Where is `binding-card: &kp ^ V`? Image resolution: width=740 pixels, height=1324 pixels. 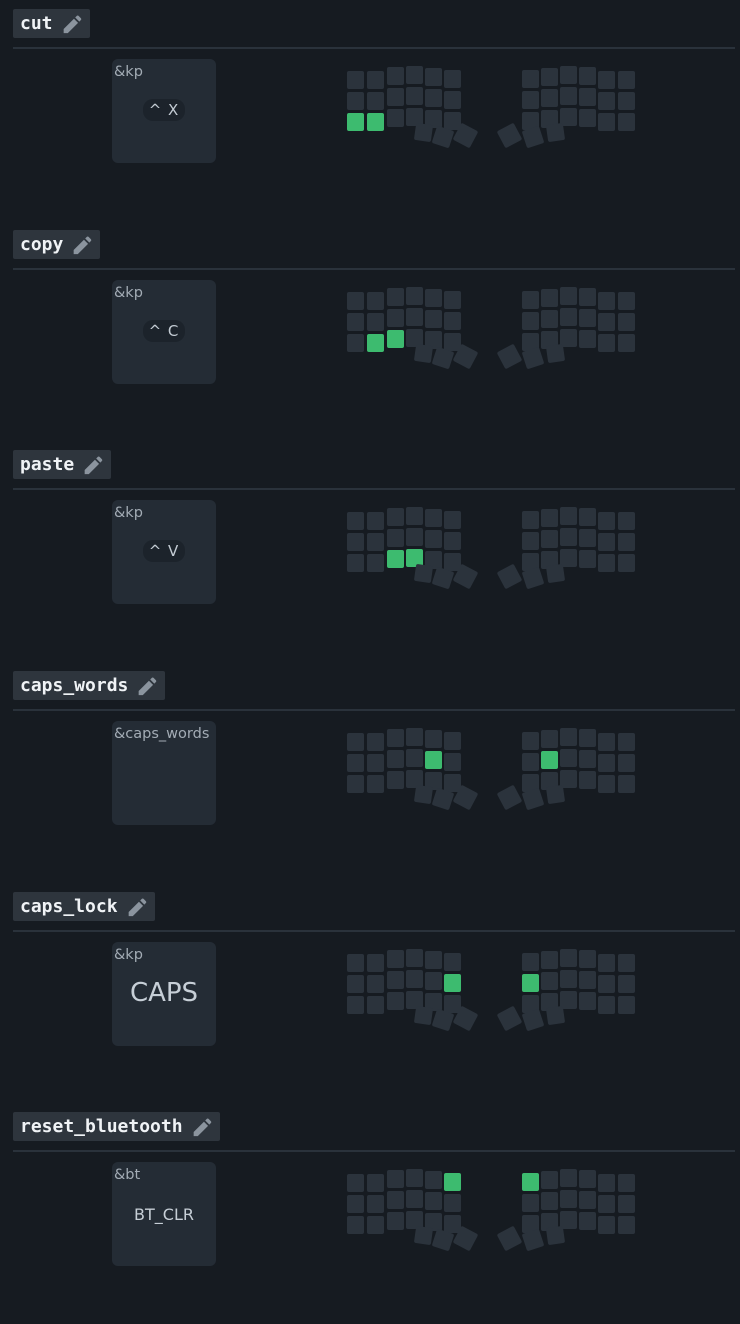
binding-card: &kp ^ V is located at coordinates (164, 552).